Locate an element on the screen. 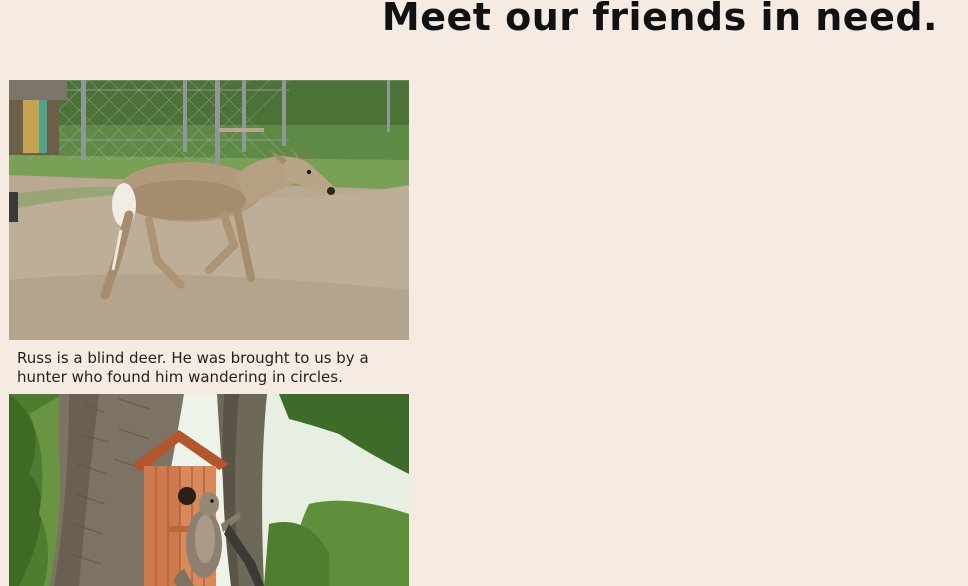 The image size is (968, 586). squirrel-photo is located at coordinates (209, 490).